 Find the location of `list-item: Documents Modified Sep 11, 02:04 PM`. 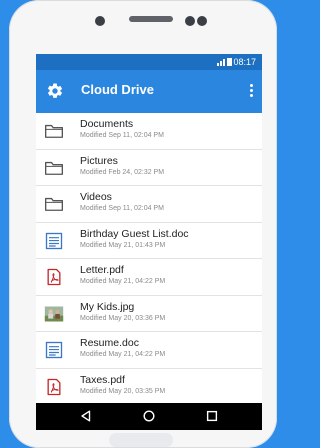

list-item: Documents Modified Sep 11, 02:04 PM is located at coordinates (149, 131).